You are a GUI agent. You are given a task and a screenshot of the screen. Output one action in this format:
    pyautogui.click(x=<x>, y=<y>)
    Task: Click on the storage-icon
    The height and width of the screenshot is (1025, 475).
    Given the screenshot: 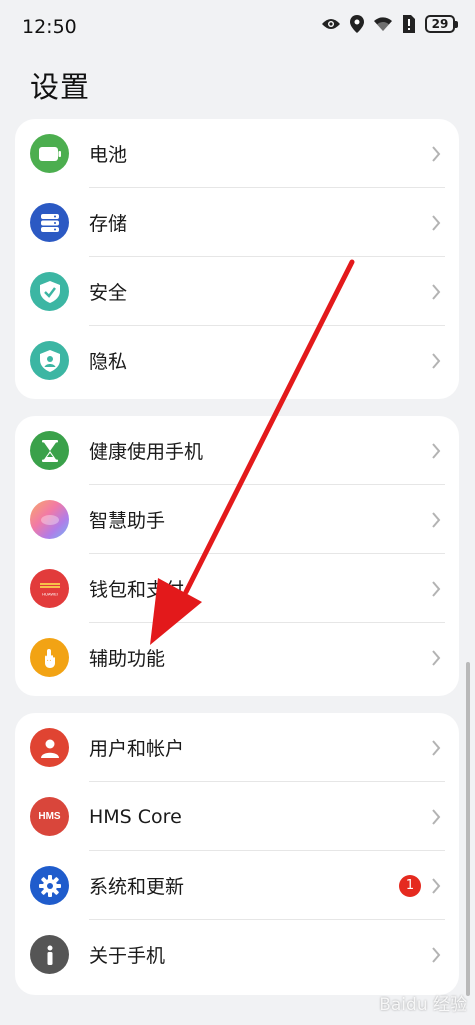 What is the action you would take?
    pyautogui.click(x=49, y=222)
    